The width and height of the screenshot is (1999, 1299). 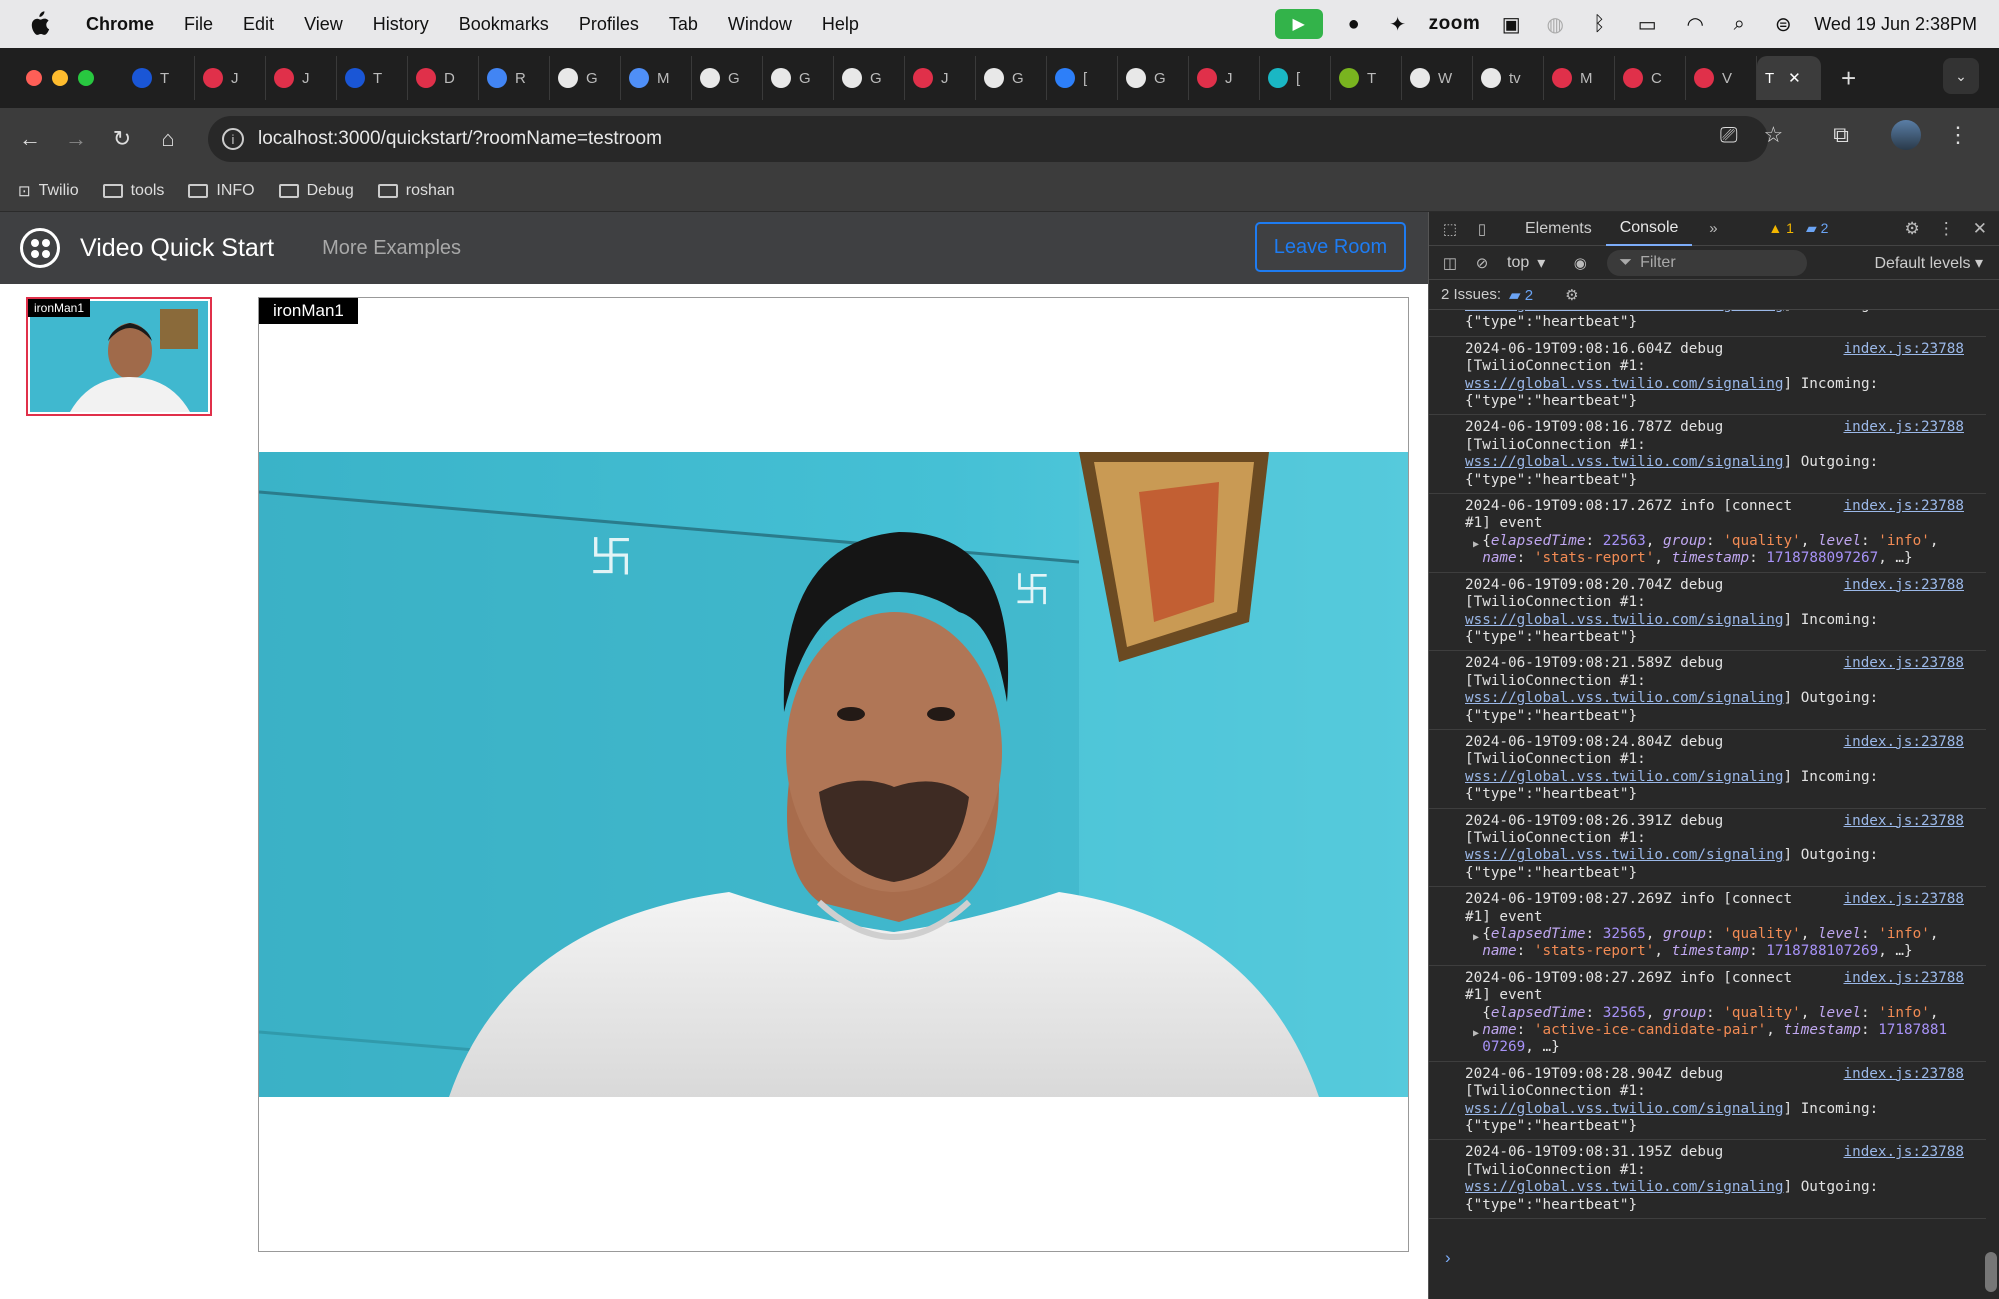 What do you see at coordinates (1599, 24) in the screenshot?
I see `bluetooth-icon: ᛒ` at bounding box center [1599, 24].